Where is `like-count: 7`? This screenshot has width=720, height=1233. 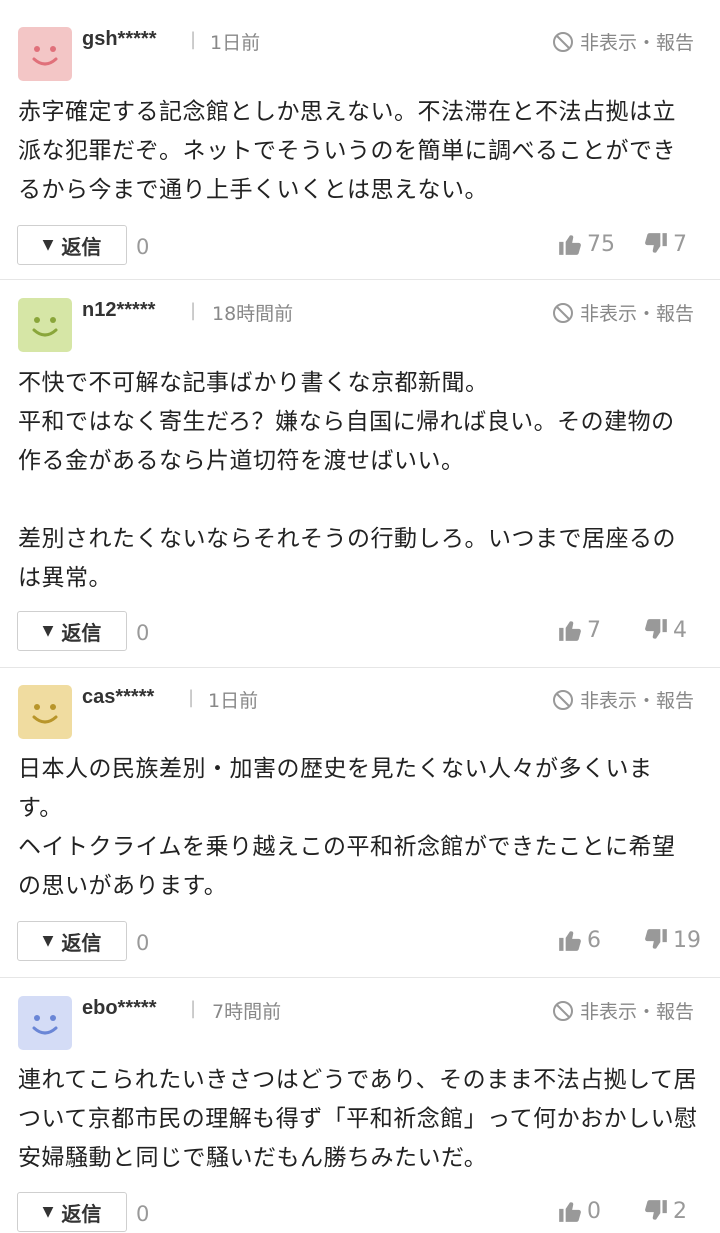
like-count: 7 is located at coordinates (594, 630).